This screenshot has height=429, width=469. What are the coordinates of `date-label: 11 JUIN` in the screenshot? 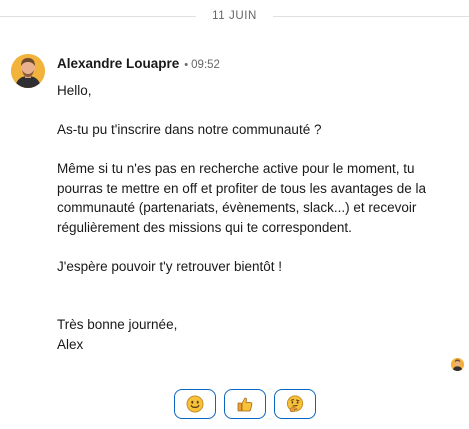 It's located at (234, 16).